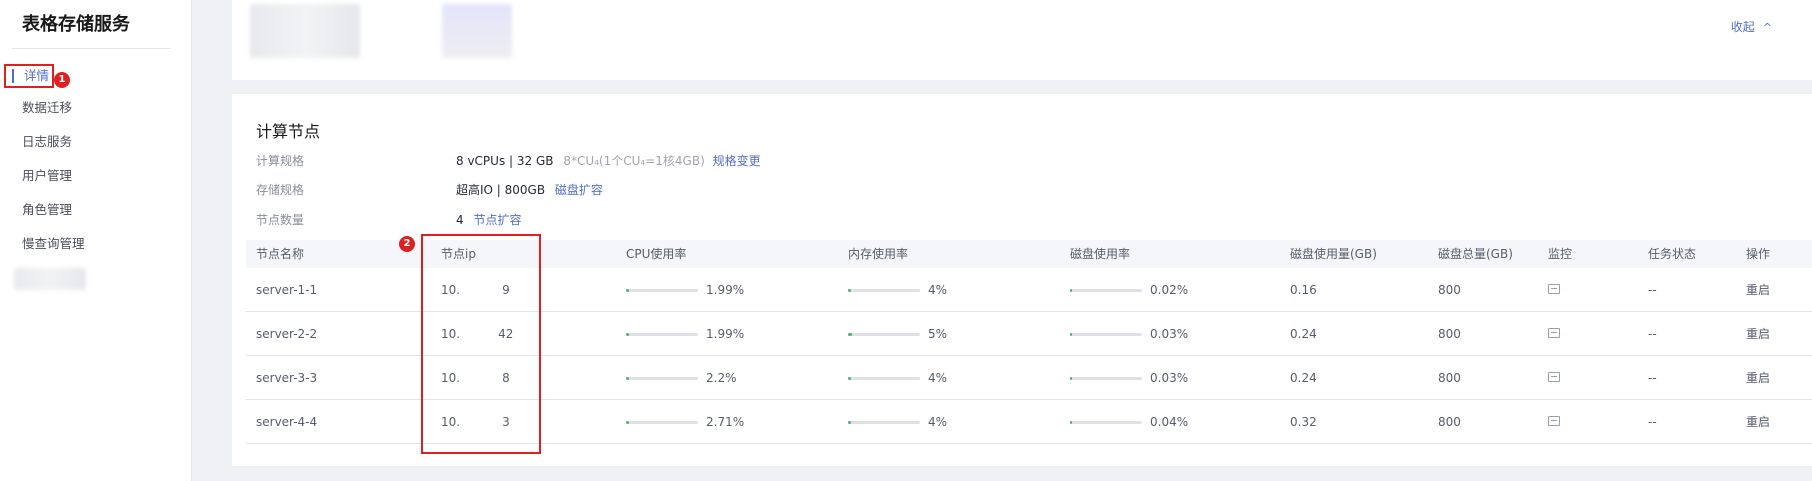 The image size is (1812, 481). What do you see at coordinates (497, 220) in the screenshot?
I see `node-expand-link: 节点扩容` at bounding box center [497, 220].